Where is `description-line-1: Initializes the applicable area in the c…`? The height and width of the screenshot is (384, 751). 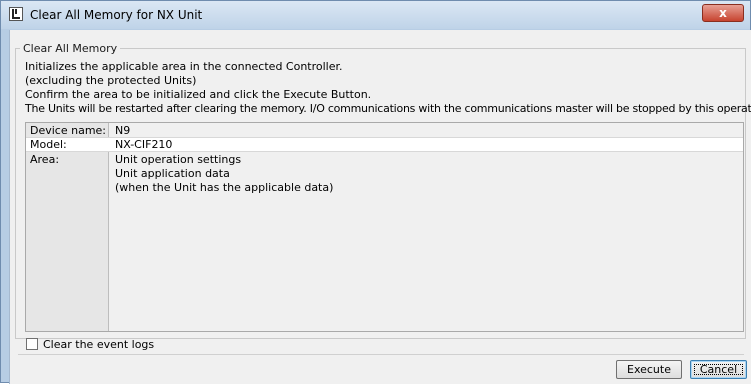
description-line-1: Initializes the applicable area in the c… is located at coordinates (184, 66).